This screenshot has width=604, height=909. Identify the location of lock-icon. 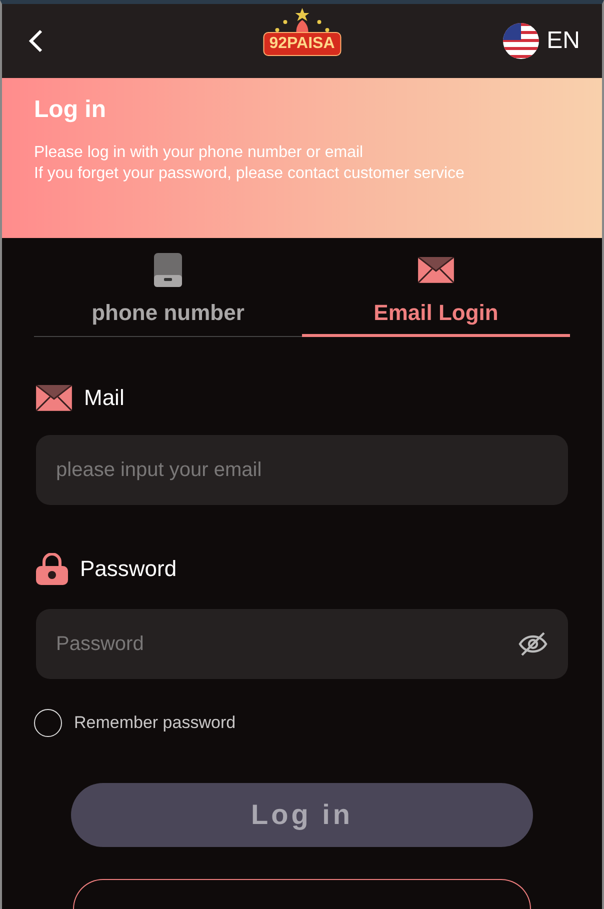
(52, 569).